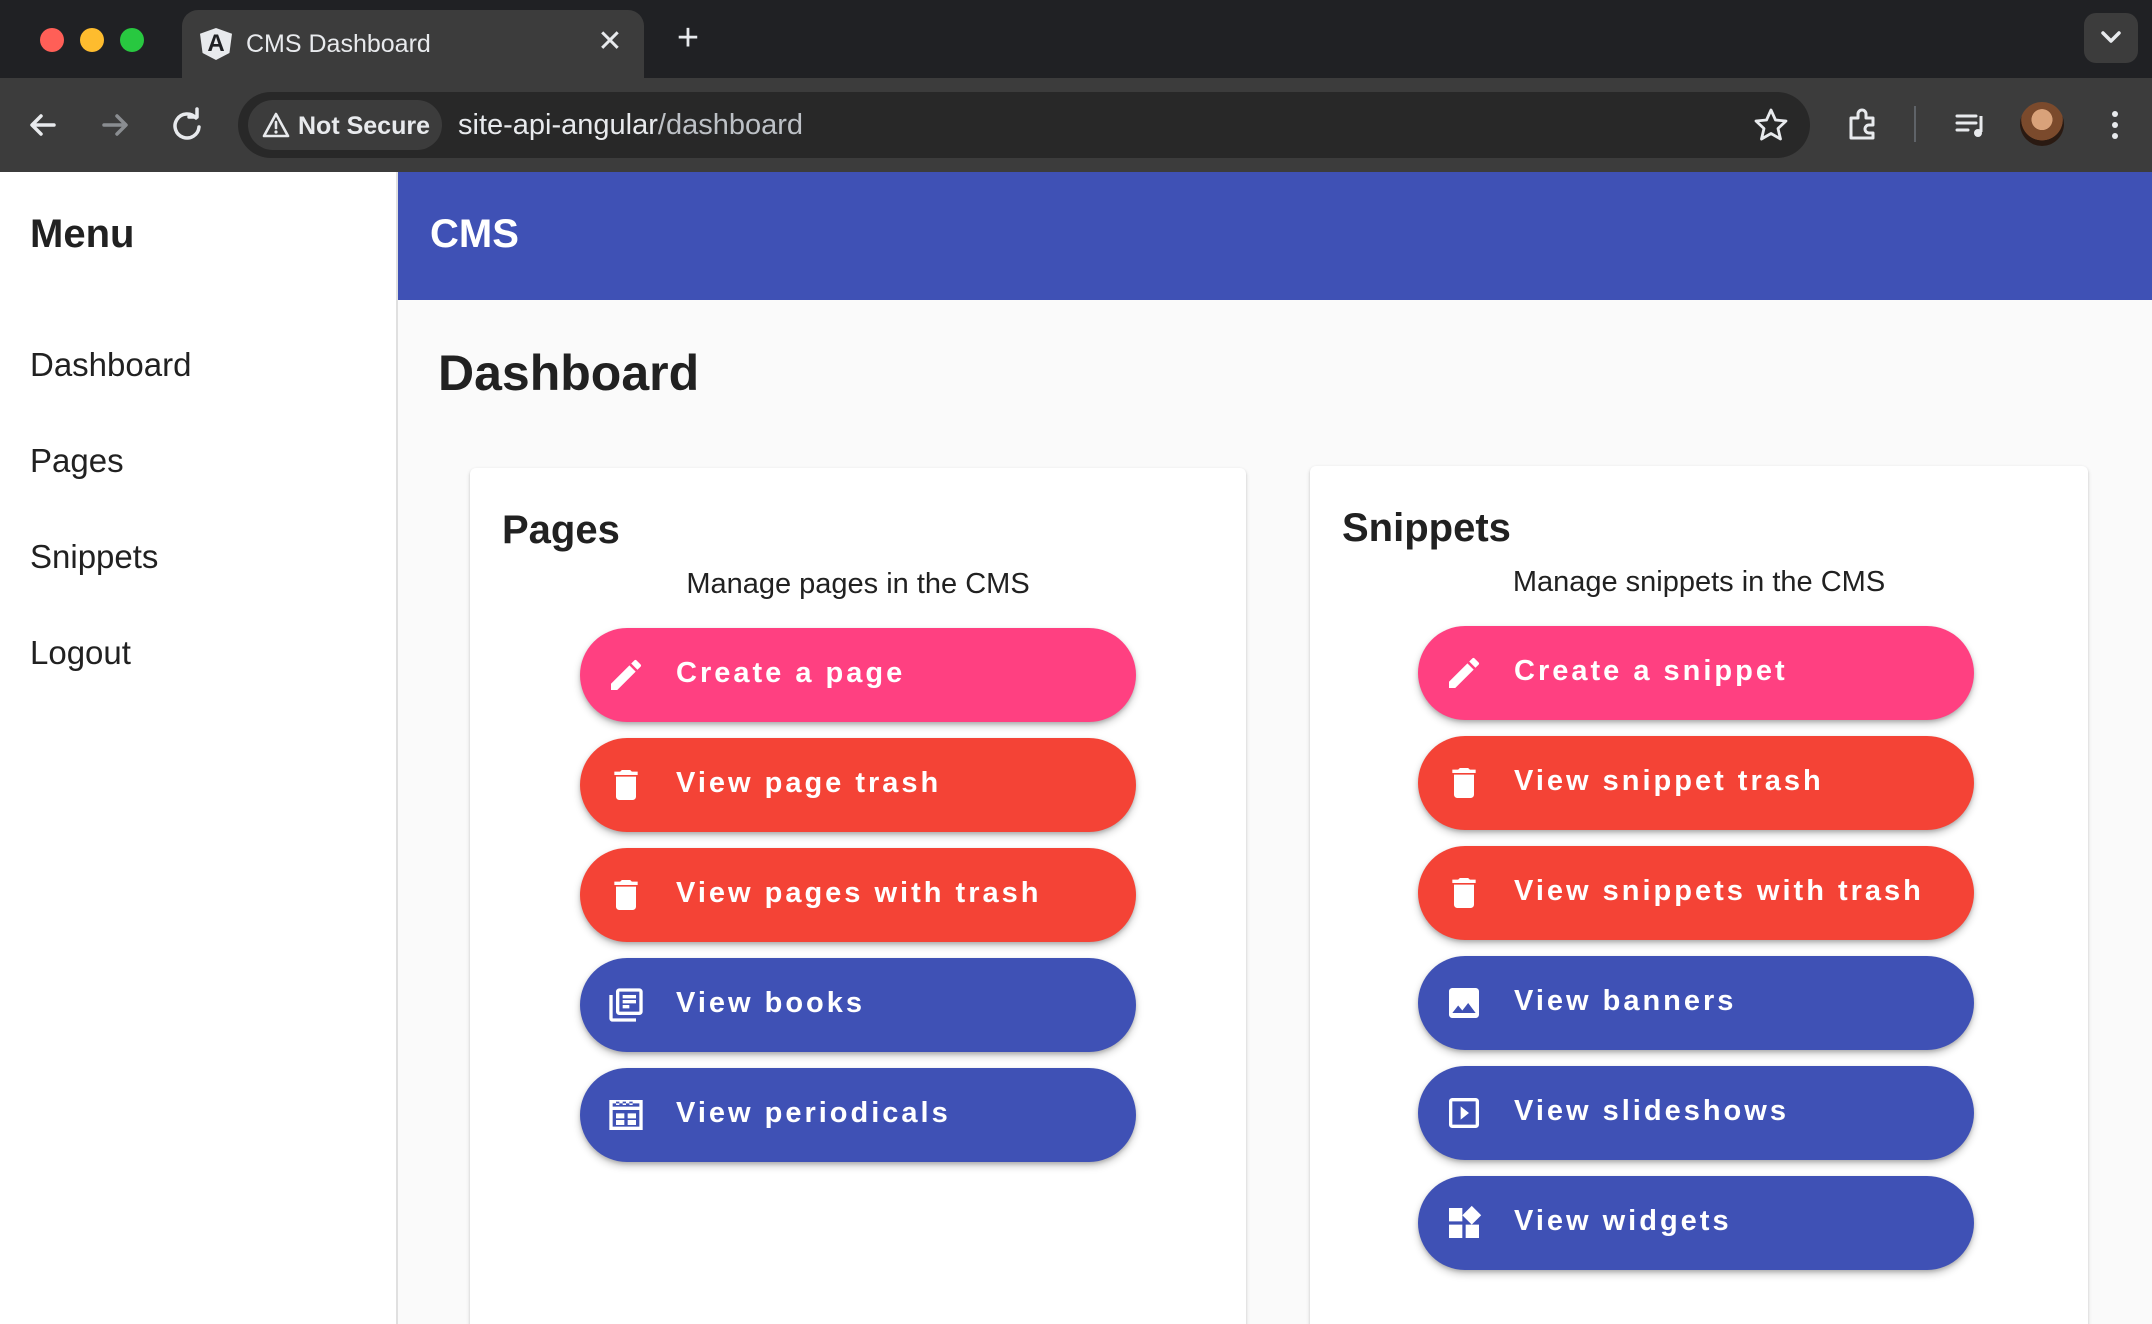  Describe the element at coordinates (626, 1005) in the screenshot. I see `library-books-icon` at that location.